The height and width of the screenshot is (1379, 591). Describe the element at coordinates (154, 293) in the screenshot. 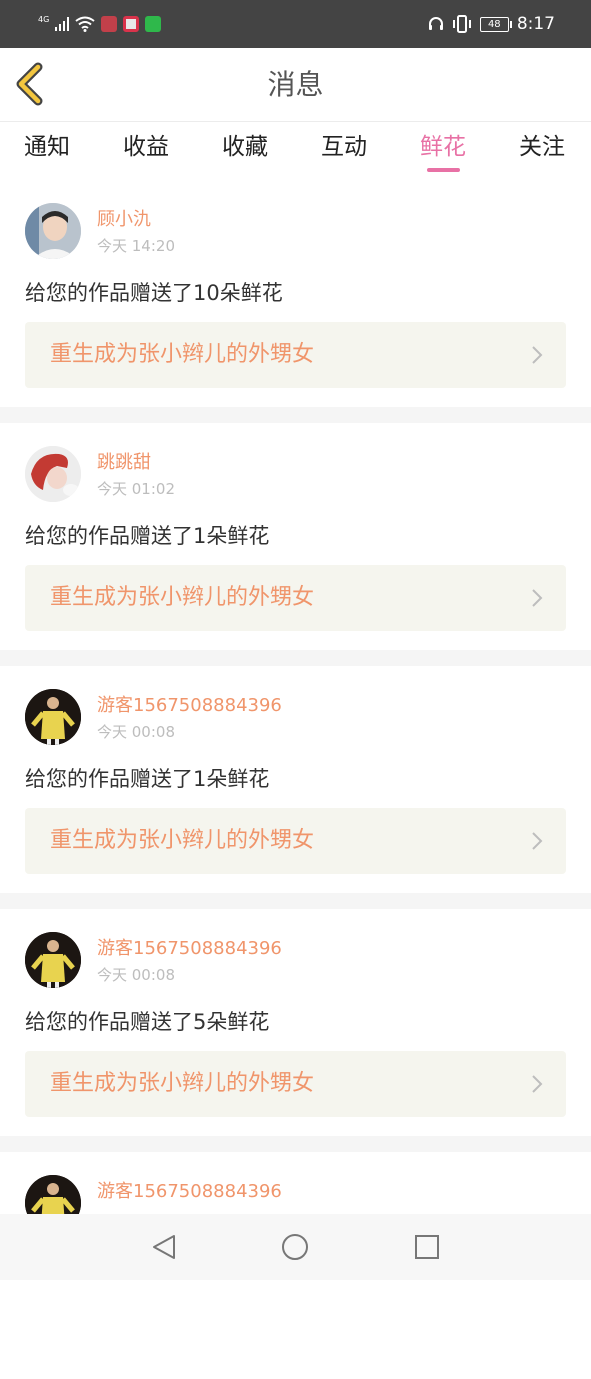

I see `message-text: 给您的作品赠送了10朵鲜花` at that location.